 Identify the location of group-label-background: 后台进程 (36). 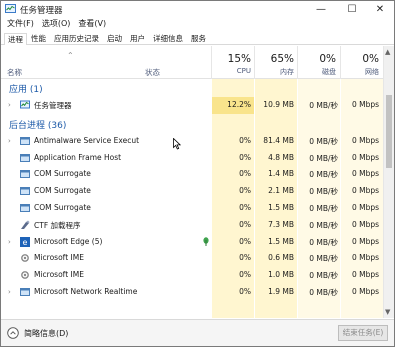
(38, 125).